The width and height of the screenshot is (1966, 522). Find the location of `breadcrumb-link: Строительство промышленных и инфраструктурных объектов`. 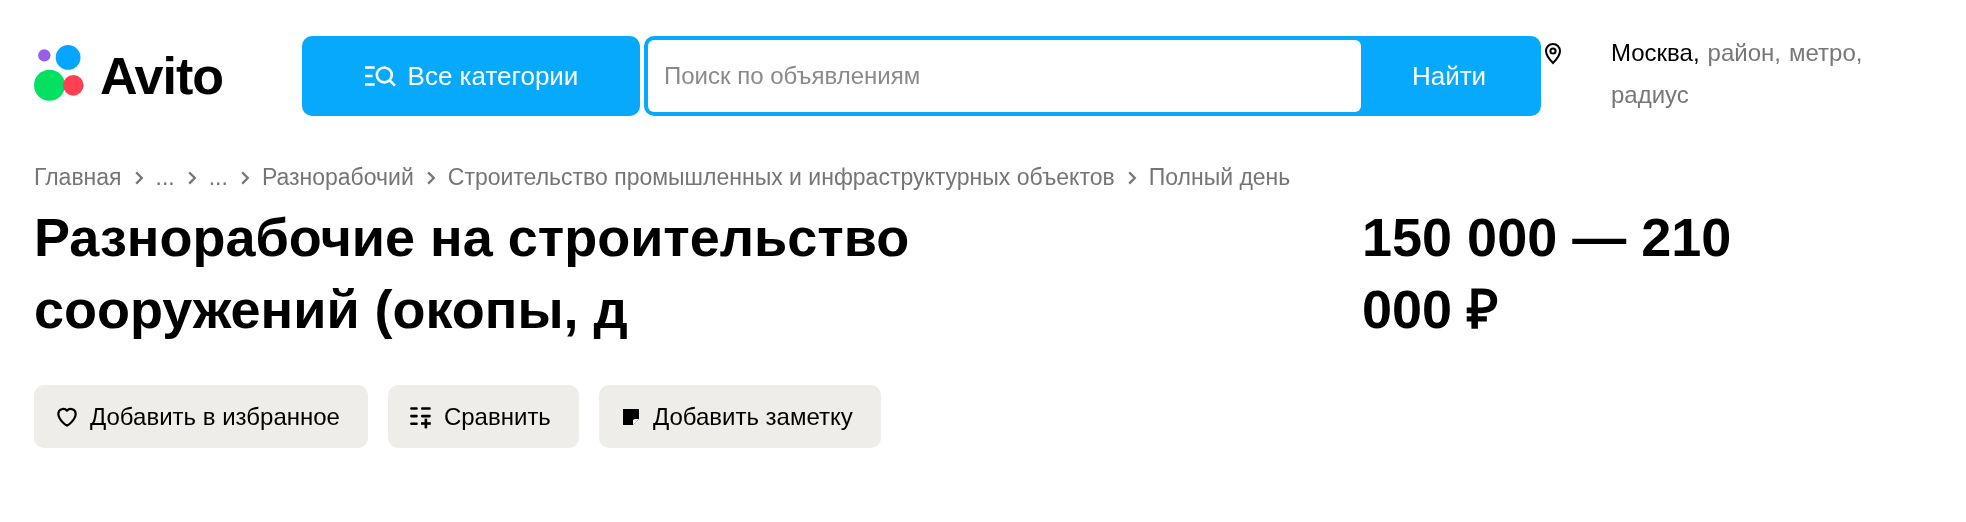

breadcrumb-link: Строительство промышленных и инфраструктурных объектов is located at coordinates (781, 177).